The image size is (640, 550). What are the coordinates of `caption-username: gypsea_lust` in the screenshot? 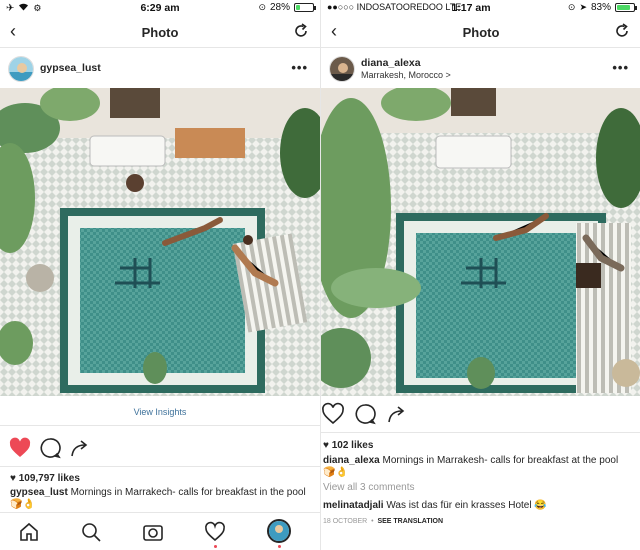 It's located at (39, 492).